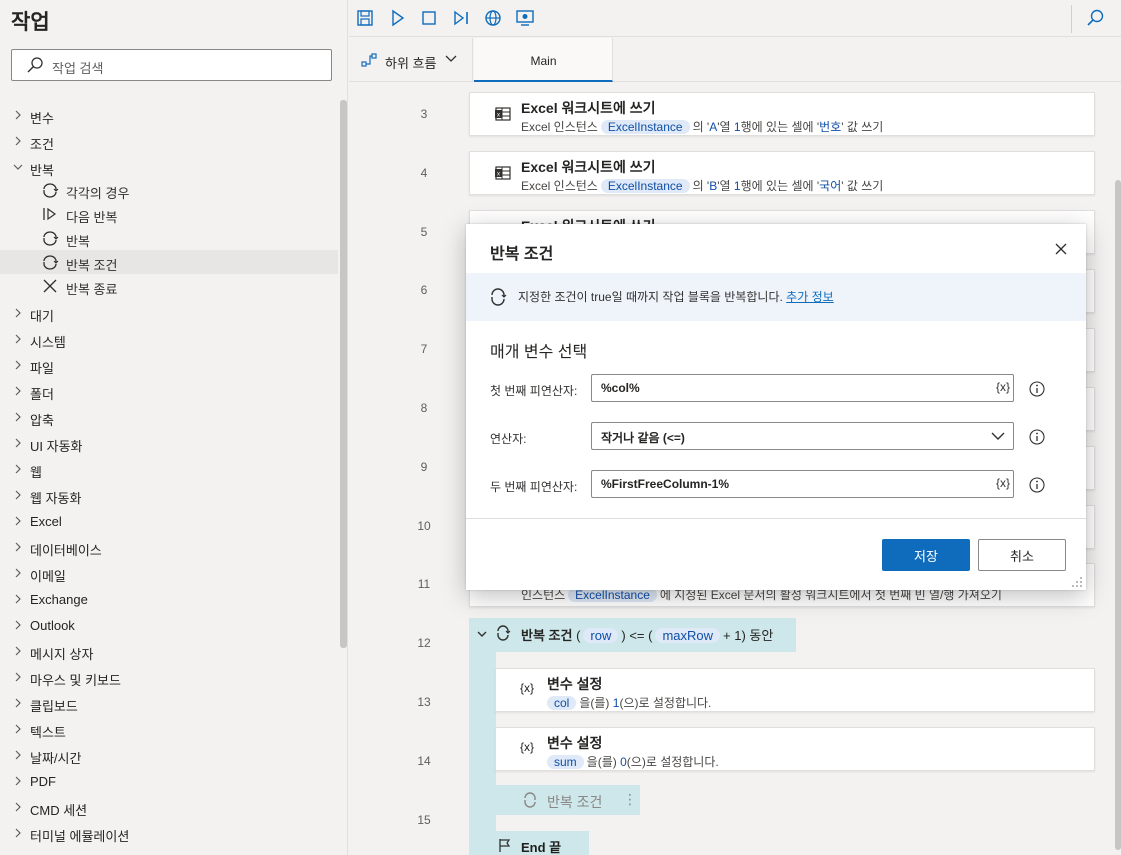 The height and width of the screenshot is (855, 1121). Describe the element at coordinates (795, 749) in the screenshot. I see `action-card: {x} 변수 설정 sum 을(를) 0(으)로 설정합니다.` at that location.